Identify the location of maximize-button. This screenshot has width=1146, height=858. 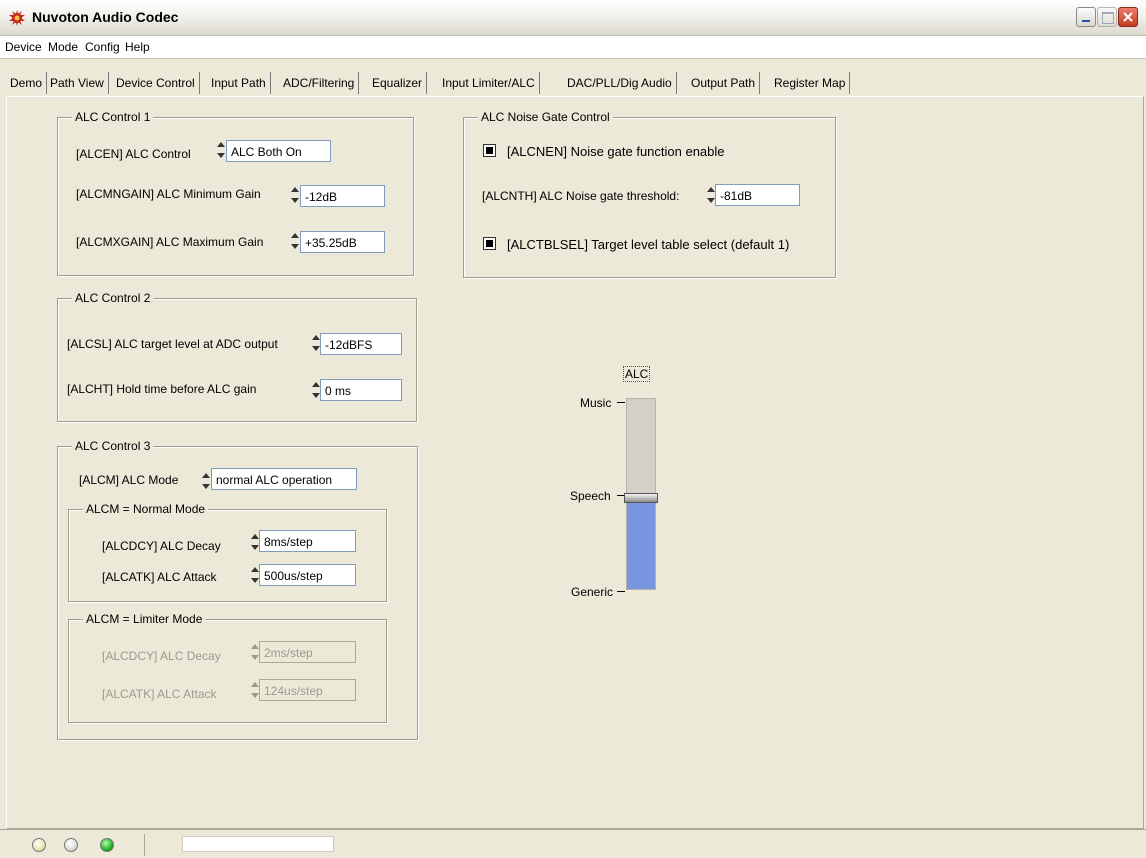
(1107, 17).